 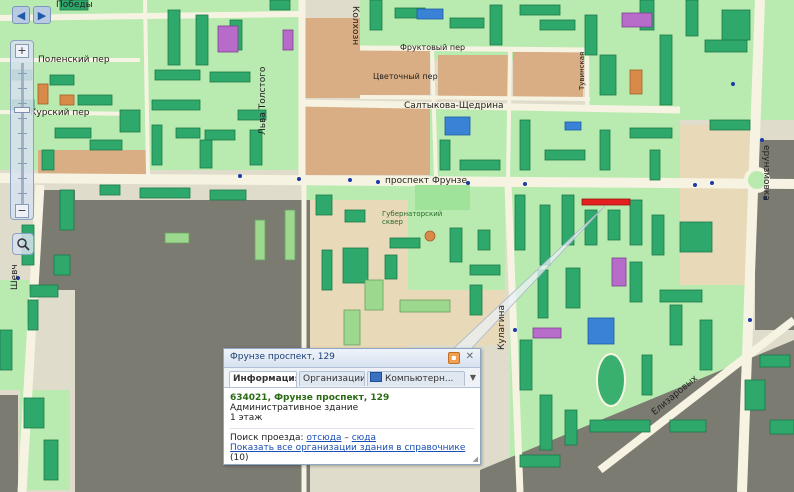 What do you see at coordinates (611, 380) in the screenshot?
I see `stadium` at bounding box center [611, 380].